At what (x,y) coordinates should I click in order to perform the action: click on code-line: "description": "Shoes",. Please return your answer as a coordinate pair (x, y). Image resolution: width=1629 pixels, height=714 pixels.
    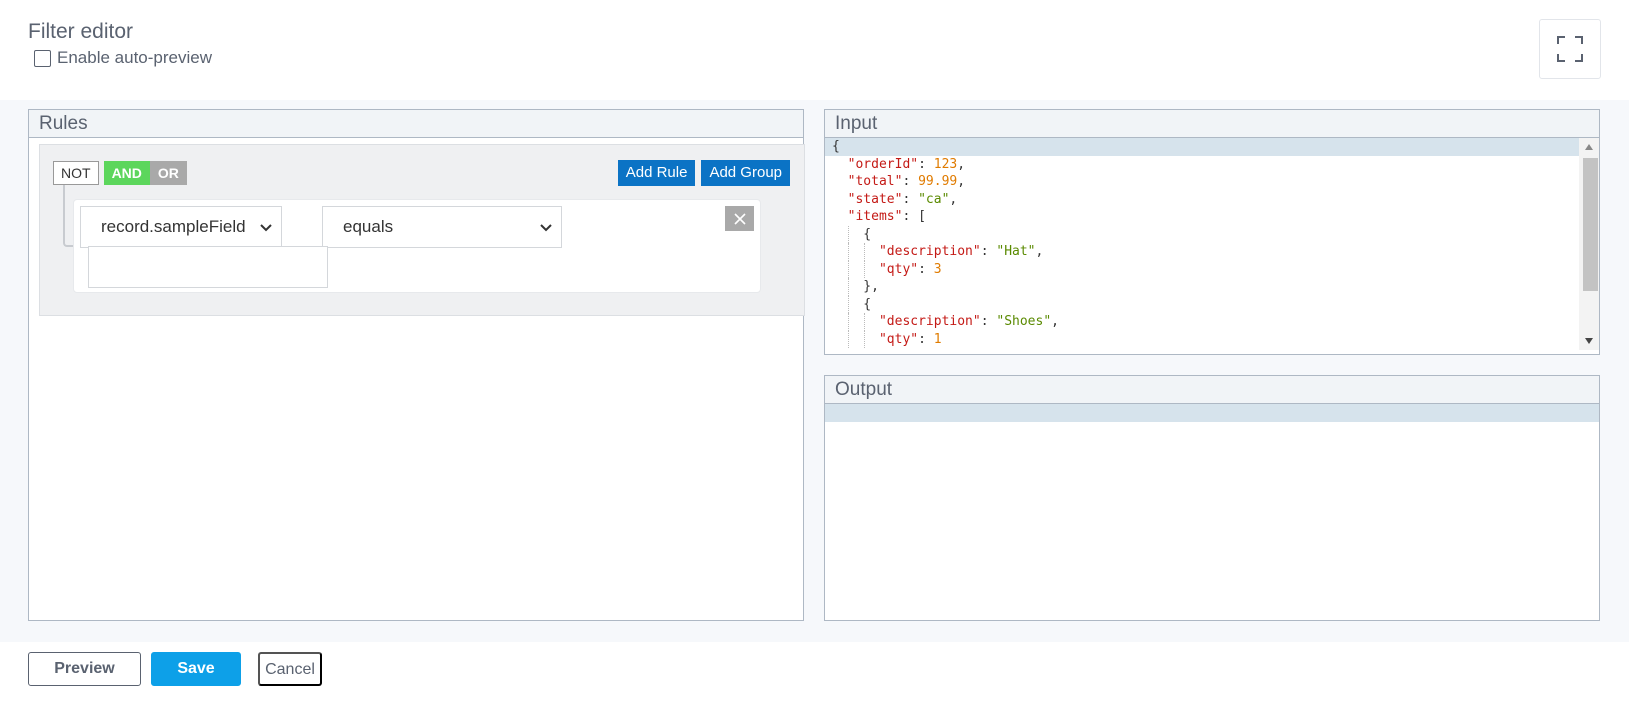
    Looking at the image, I should click on (1212, 322).